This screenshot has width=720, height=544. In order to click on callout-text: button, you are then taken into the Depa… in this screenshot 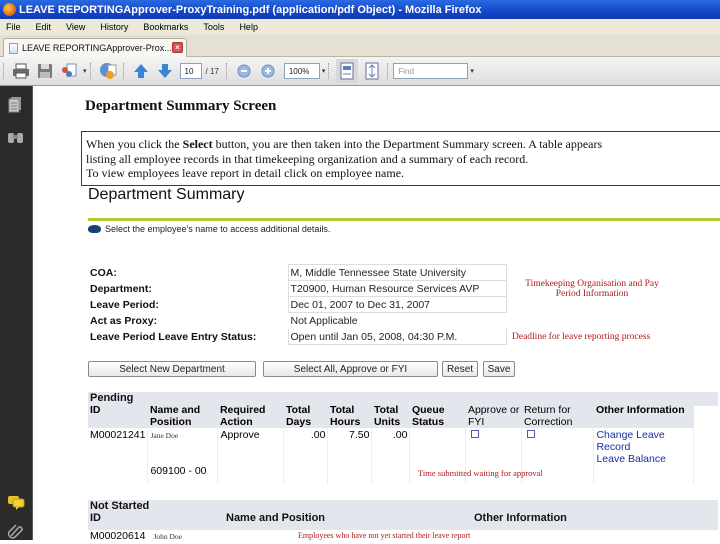, I will do `click(407, 144)`.